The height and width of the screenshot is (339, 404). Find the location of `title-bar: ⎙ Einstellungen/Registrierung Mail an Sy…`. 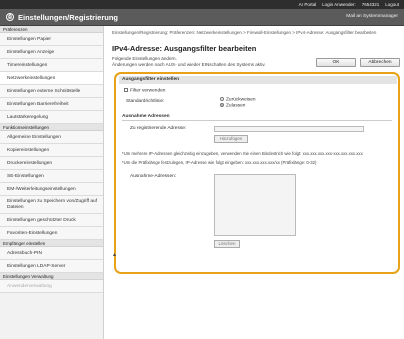

title-bar: ⎙ Einstellungen/Registrierung Mail an Sy… is located at coordinates (202, 17).